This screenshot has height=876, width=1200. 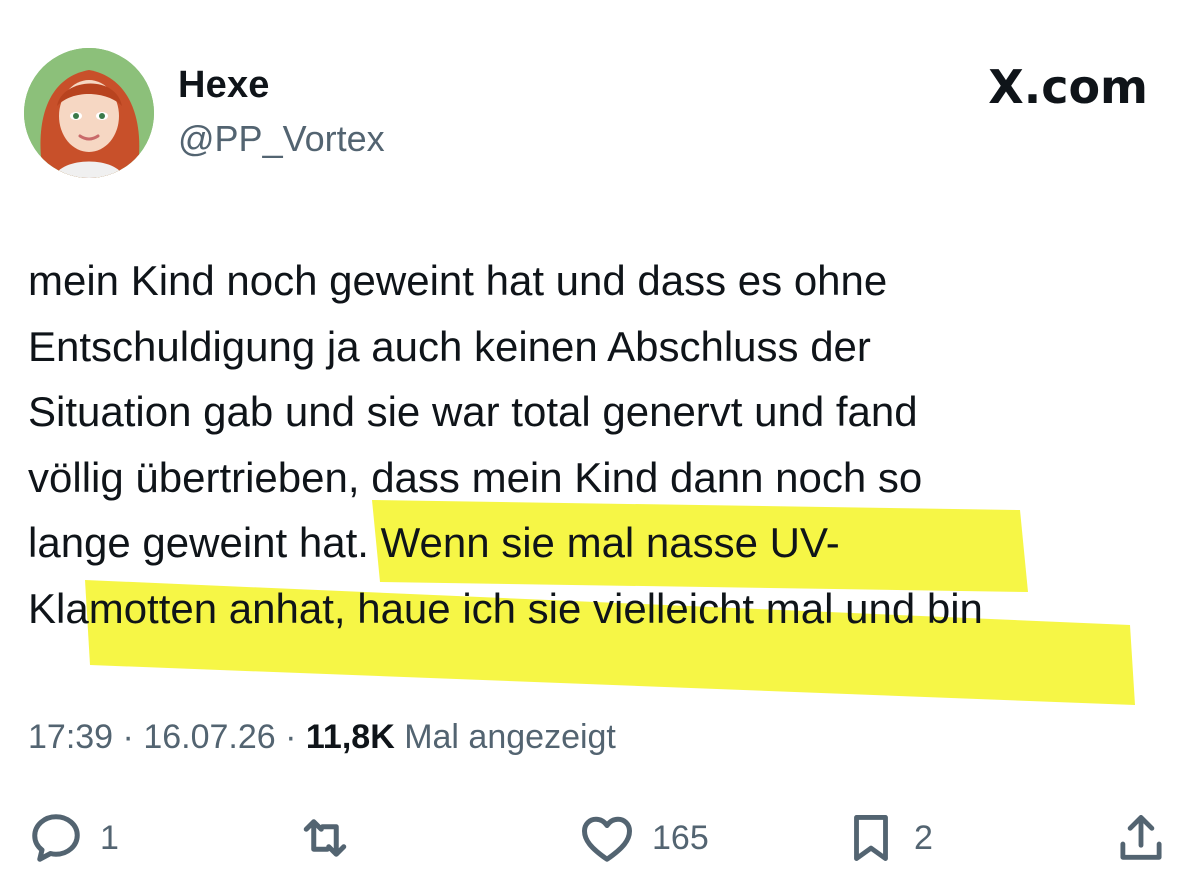 What do you see at coordinates (350, 737) in the screenshot?
I see `views-count: 11,8K` at bounding box center [350, 737].